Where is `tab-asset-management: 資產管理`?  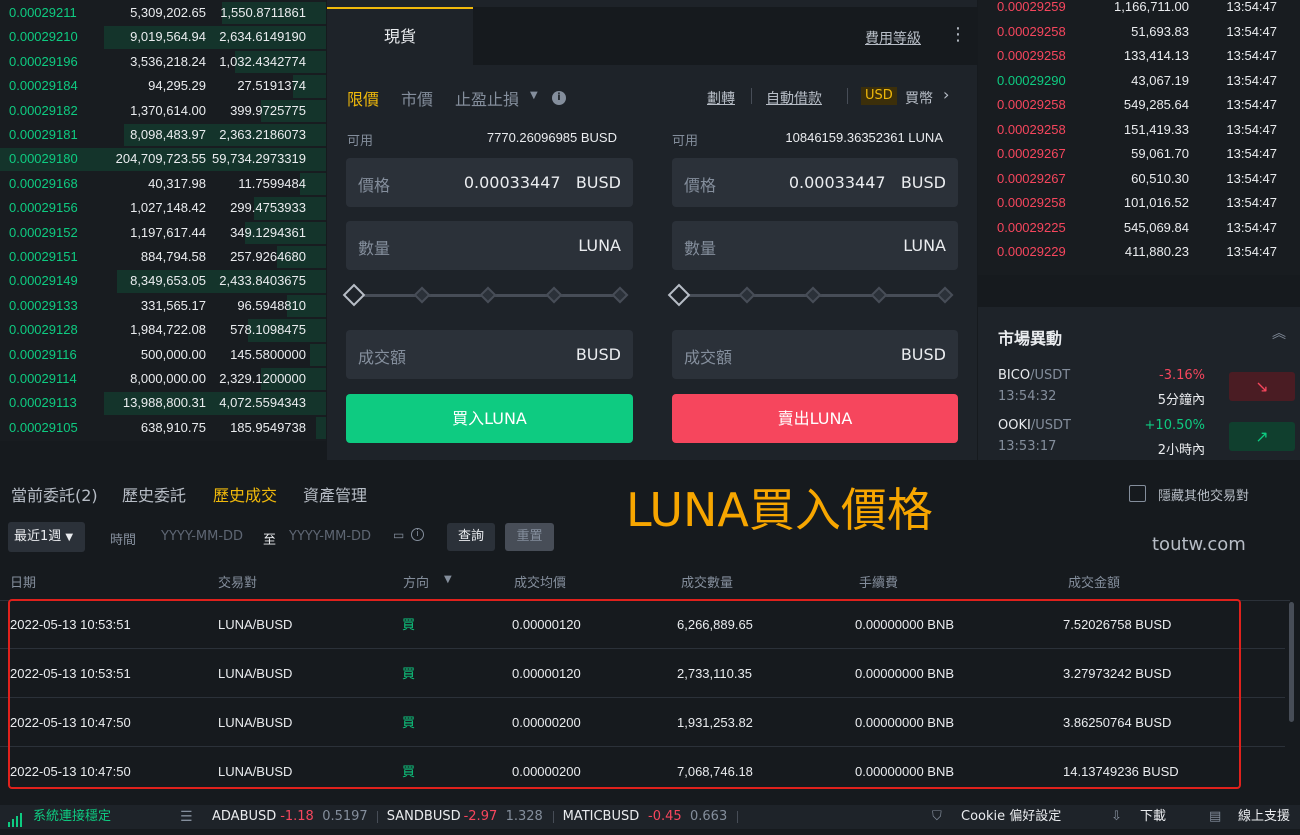
tab-asset-management: 資產管理 is located at coordinates (335, 494).